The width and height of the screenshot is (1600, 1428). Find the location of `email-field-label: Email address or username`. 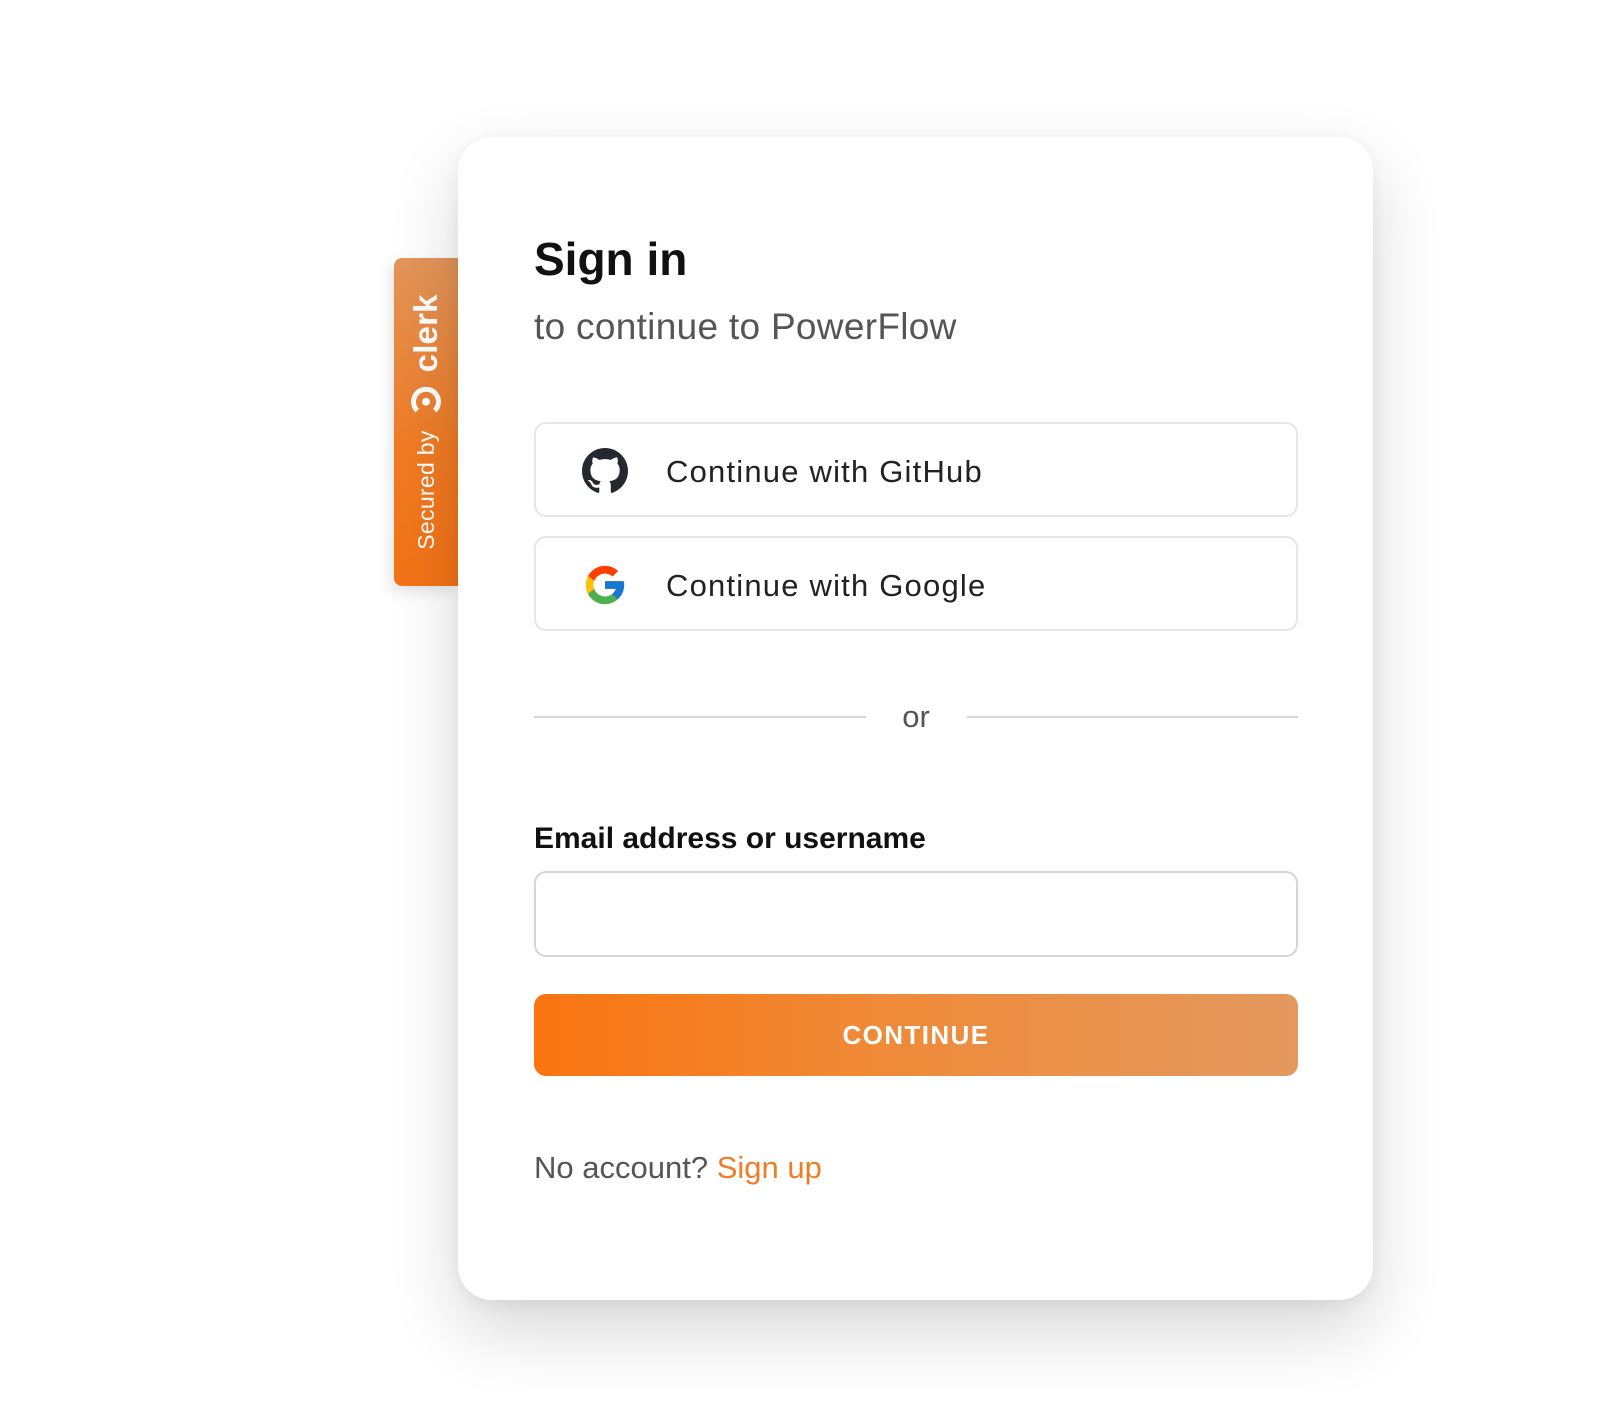

email-field-label: Email address or username is located at coordinates (730, 838).